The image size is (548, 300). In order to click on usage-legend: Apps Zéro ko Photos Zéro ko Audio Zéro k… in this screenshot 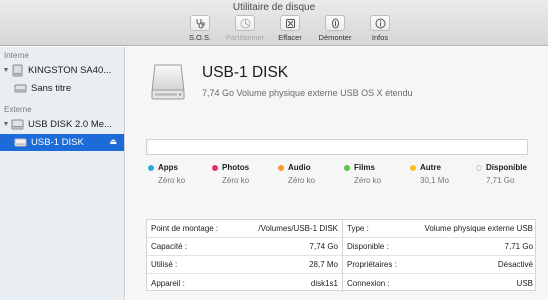, I will do `click(346, 177)`.